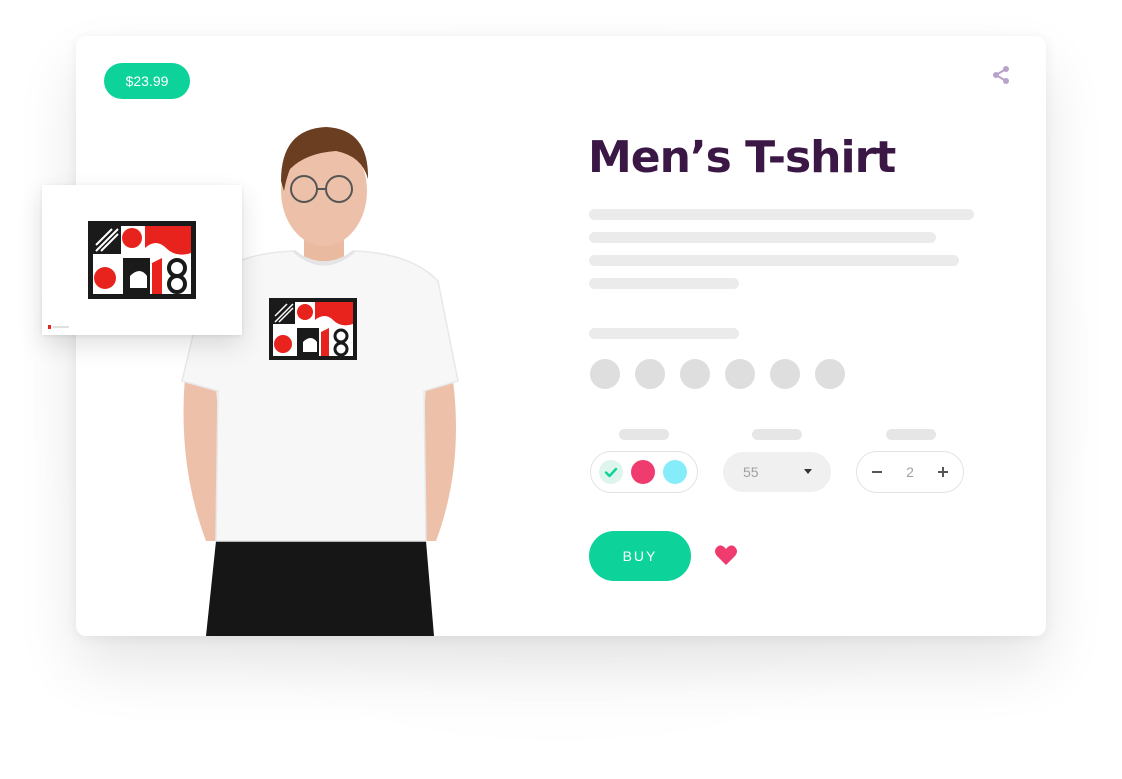 The width and height of the screenshot is (1122, 779). I want to click on color-picker, so click(644, 472).